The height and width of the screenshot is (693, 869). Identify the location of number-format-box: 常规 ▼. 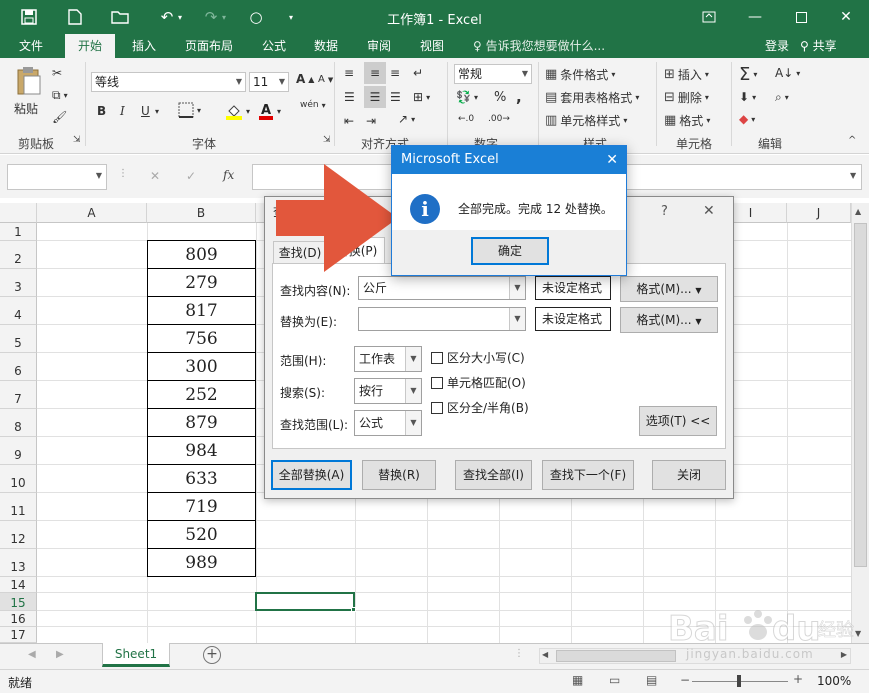
(493, 74).